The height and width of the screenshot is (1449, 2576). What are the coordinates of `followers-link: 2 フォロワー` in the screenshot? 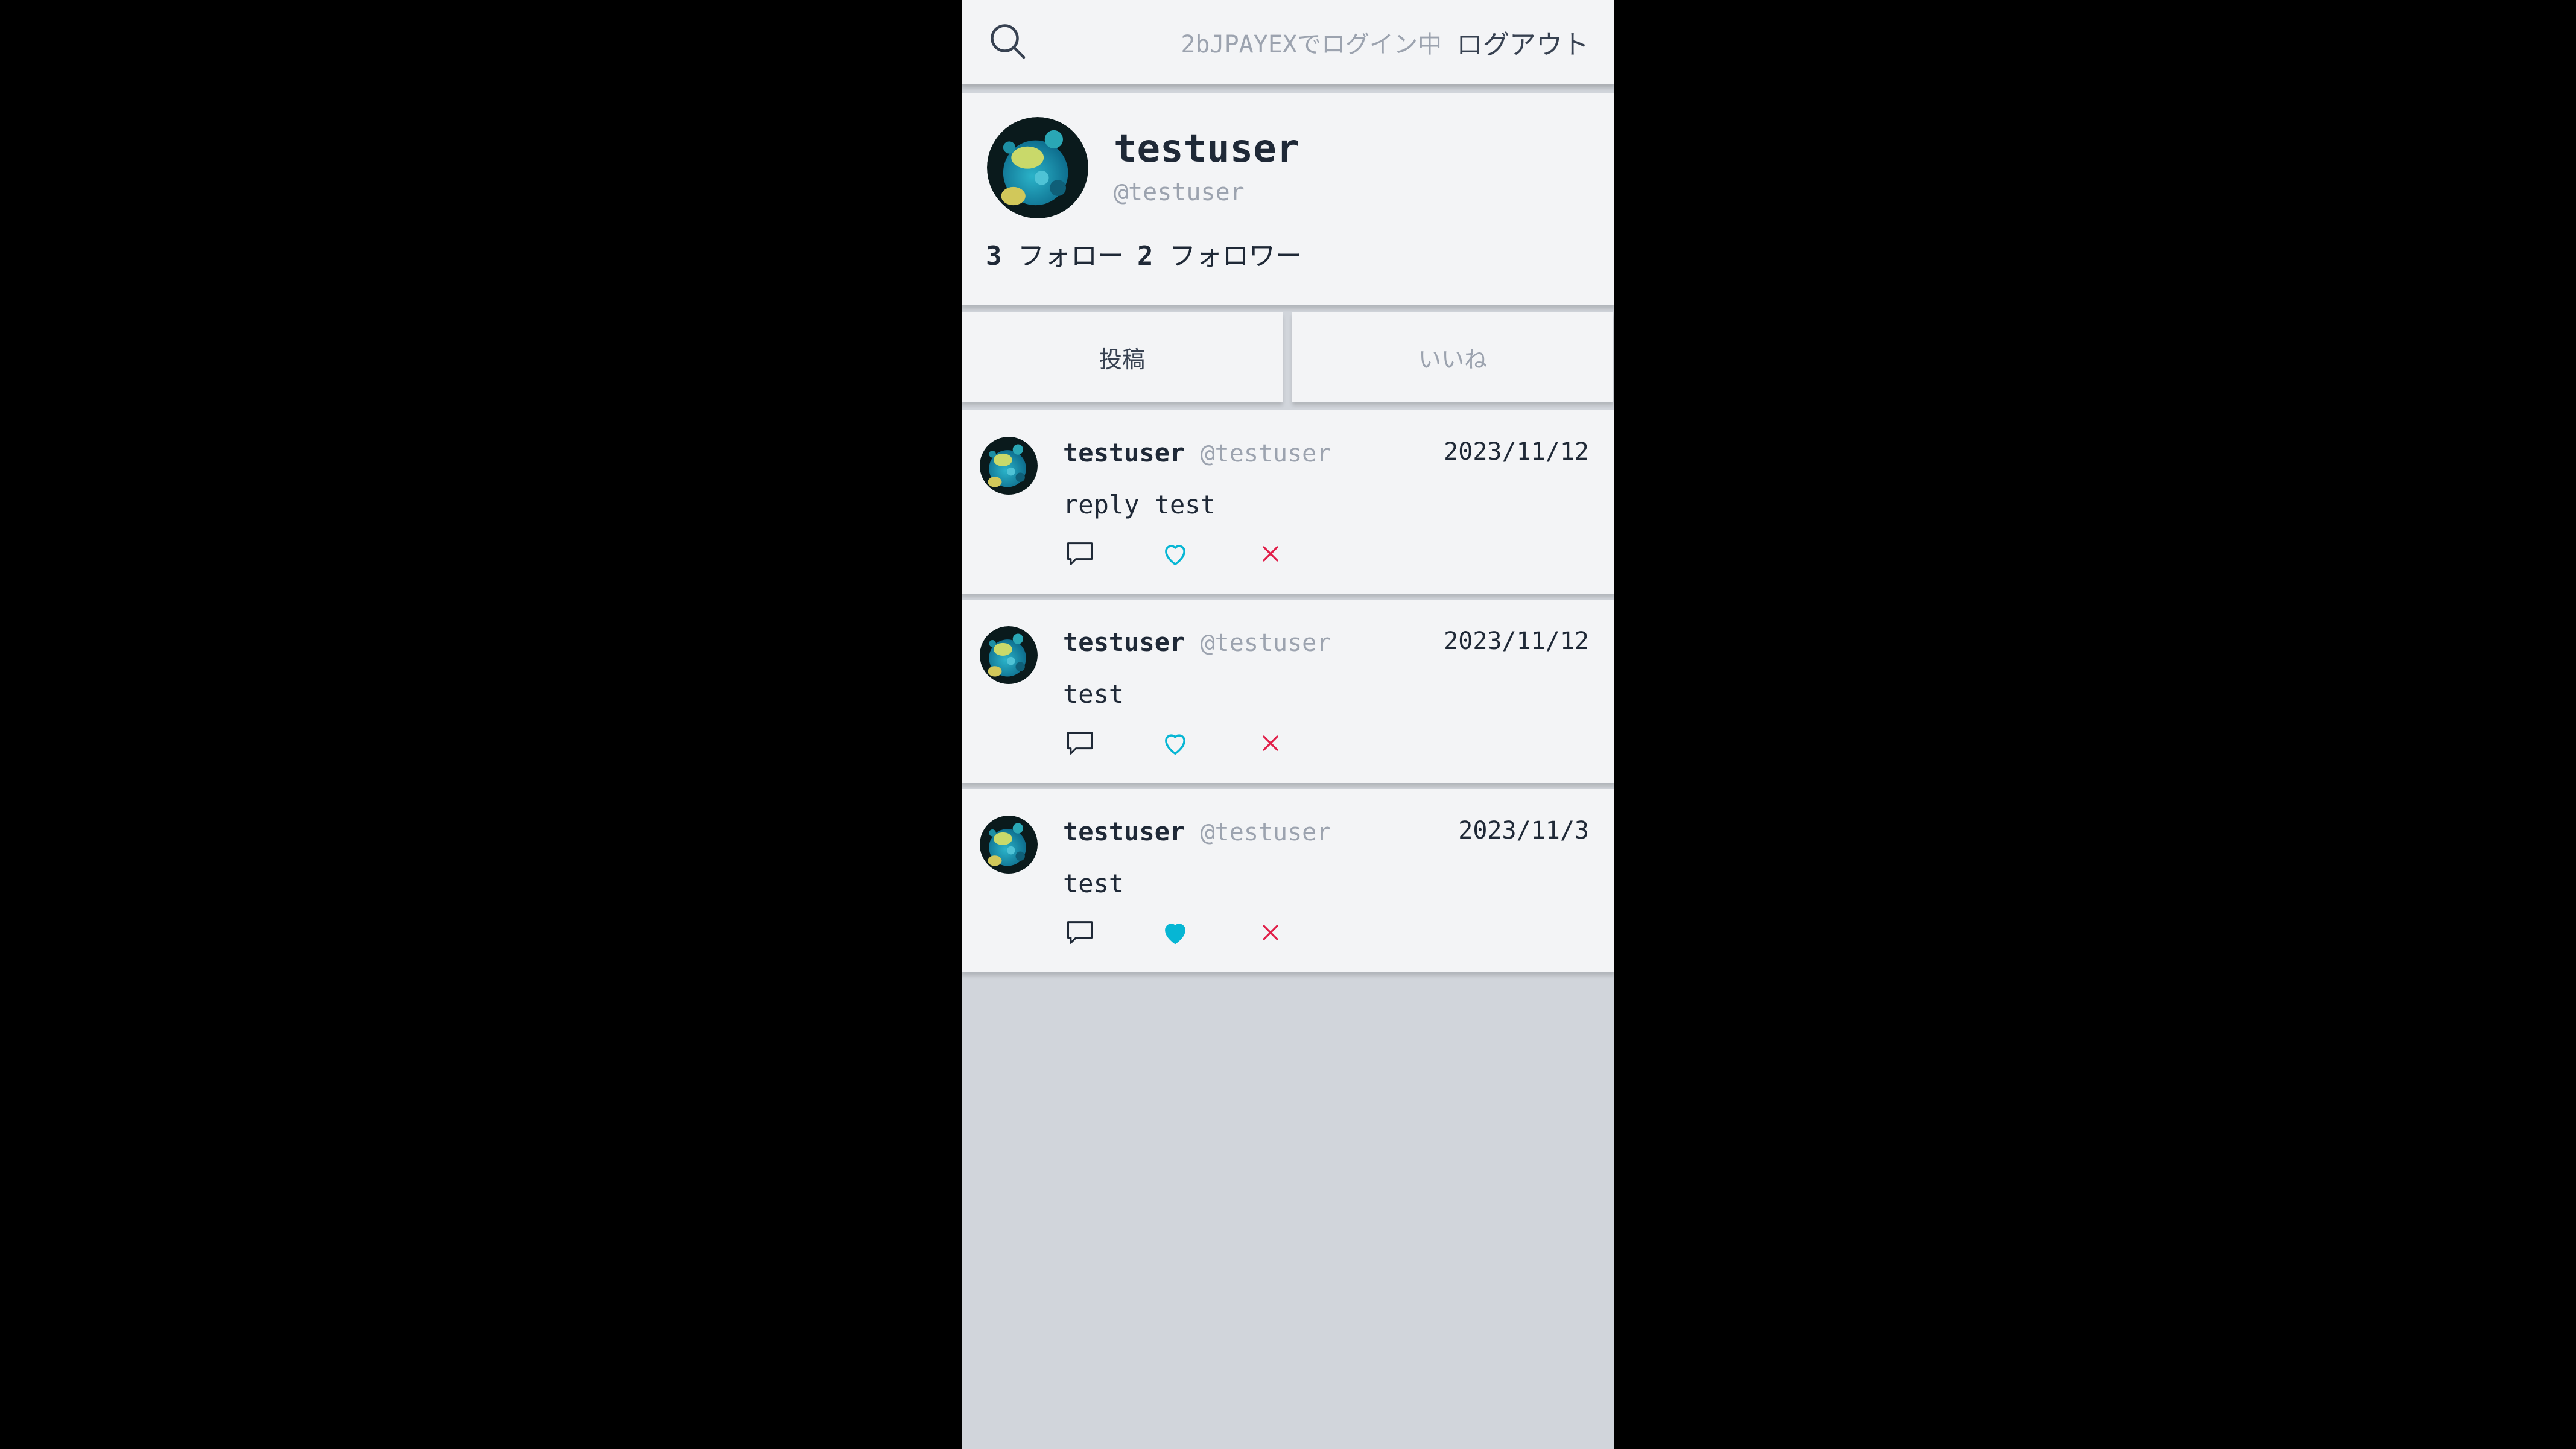 It's located at (1219, 253).